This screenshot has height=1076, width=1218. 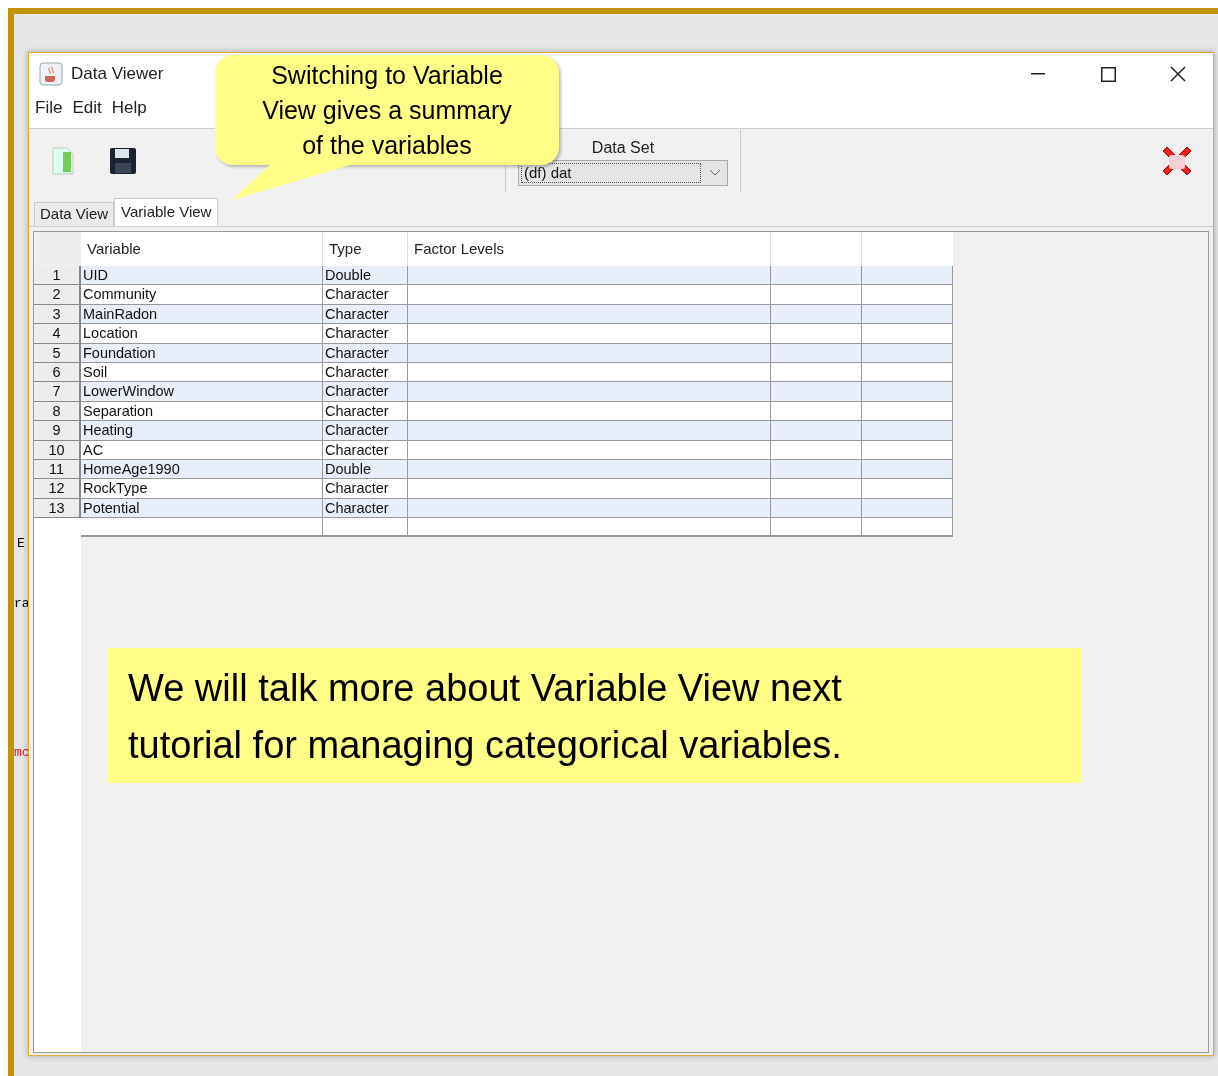 What do you see at coordinates (202, 411) in the screenshot?
I see `table-cell: Separation` at bounding box center [202, 411].